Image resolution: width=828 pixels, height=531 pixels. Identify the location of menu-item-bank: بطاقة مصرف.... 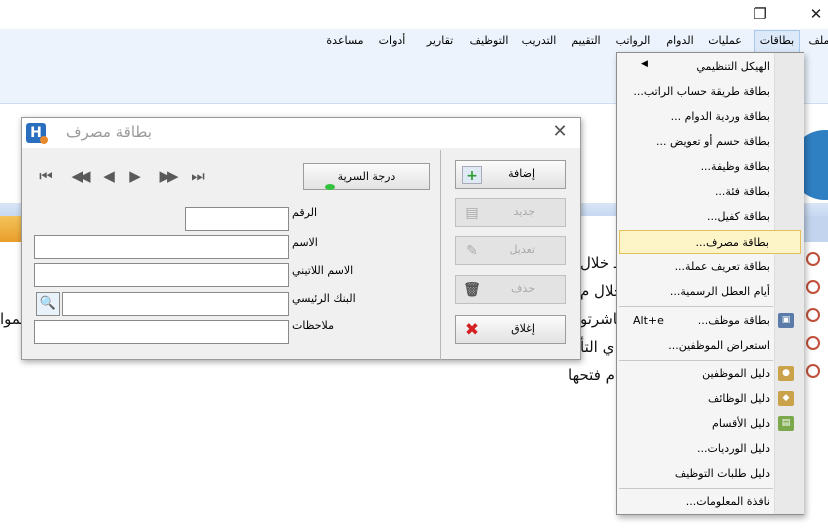
(710, 242).